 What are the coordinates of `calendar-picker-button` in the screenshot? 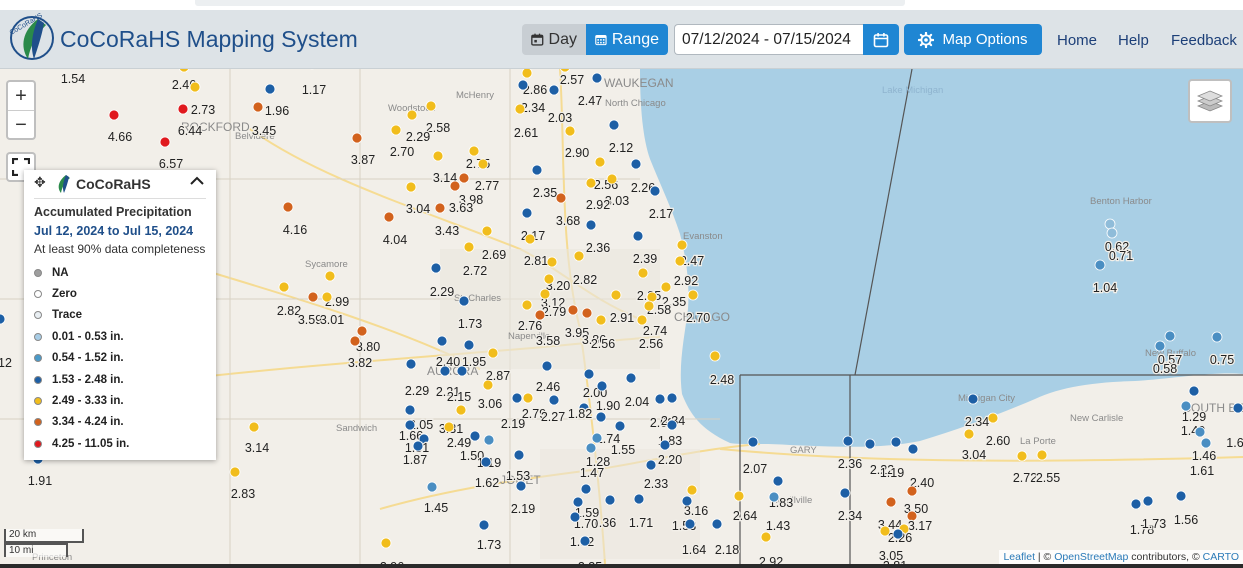 It's located at (881, 39).